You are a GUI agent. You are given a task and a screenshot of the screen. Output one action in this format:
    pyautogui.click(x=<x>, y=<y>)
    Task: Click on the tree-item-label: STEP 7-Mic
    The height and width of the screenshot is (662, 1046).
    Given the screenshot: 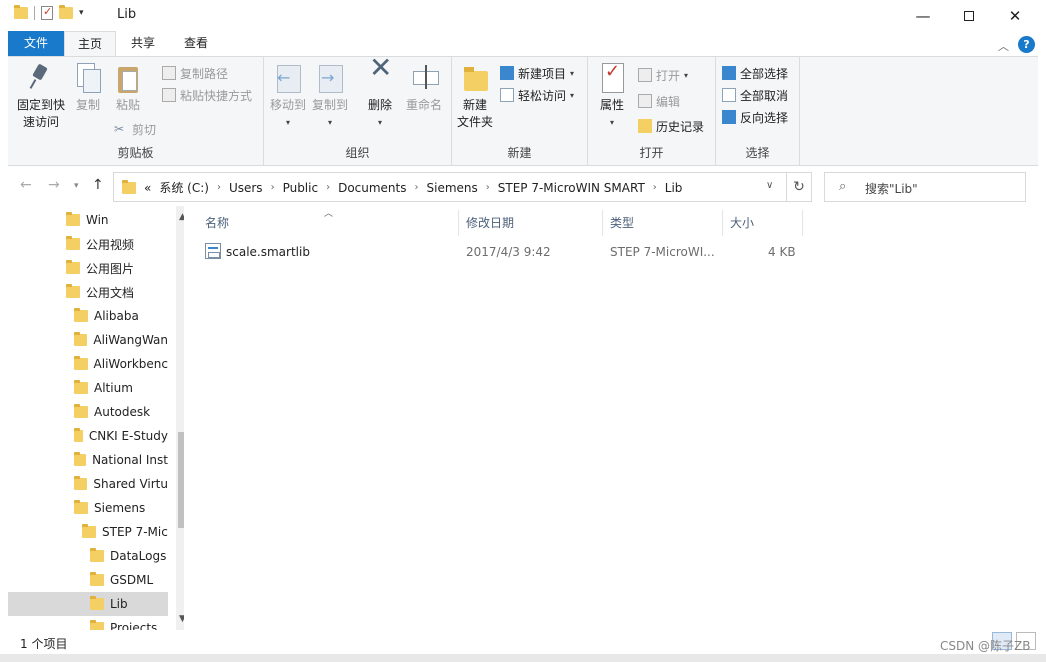 What is the action you would take?
    pyautogui.click(x=135, y=532)
    